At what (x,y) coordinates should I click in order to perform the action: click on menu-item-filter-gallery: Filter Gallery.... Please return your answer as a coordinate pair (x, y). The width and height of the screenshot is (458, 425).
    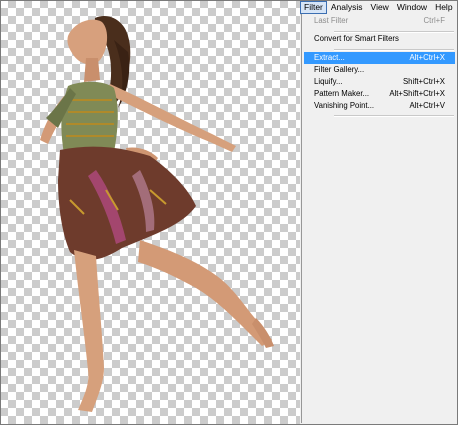
    Looking at the image, I should click on (379, 70).